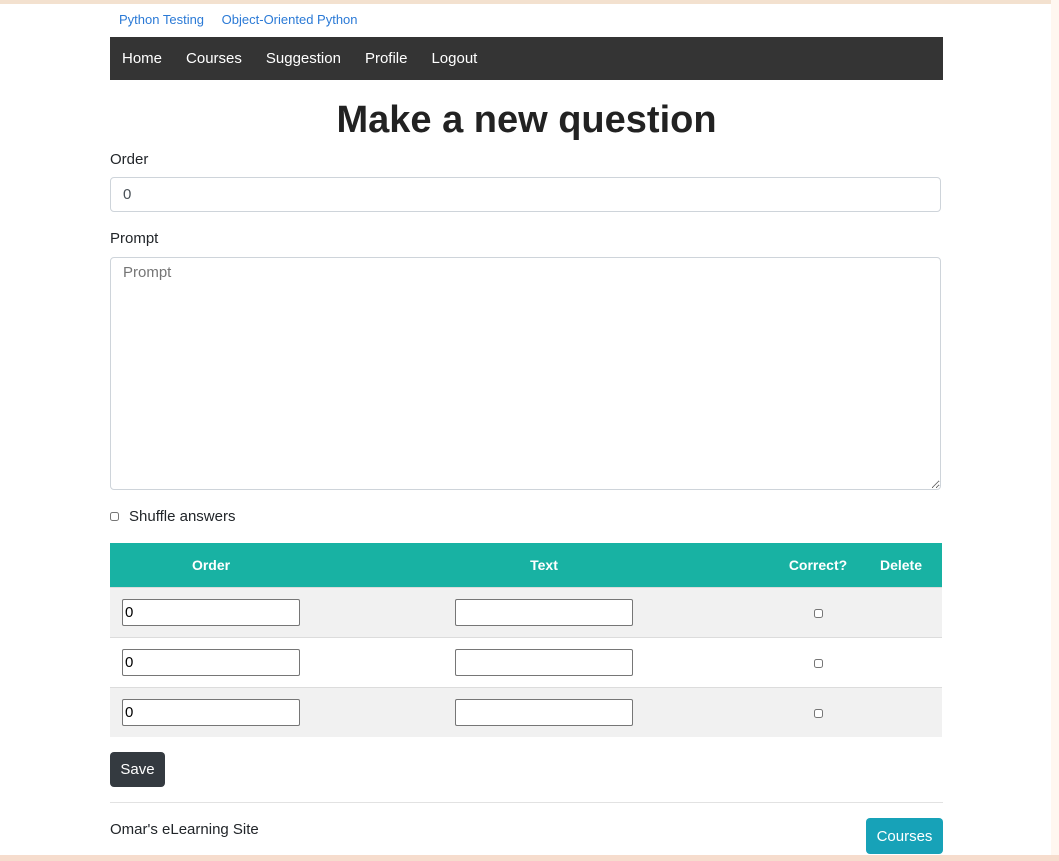 The image size is (1059, 861). What do you see at coordinates (142, 58) in the screenshot?
I see `nav-home: Home` at bounding box center [142, 58].